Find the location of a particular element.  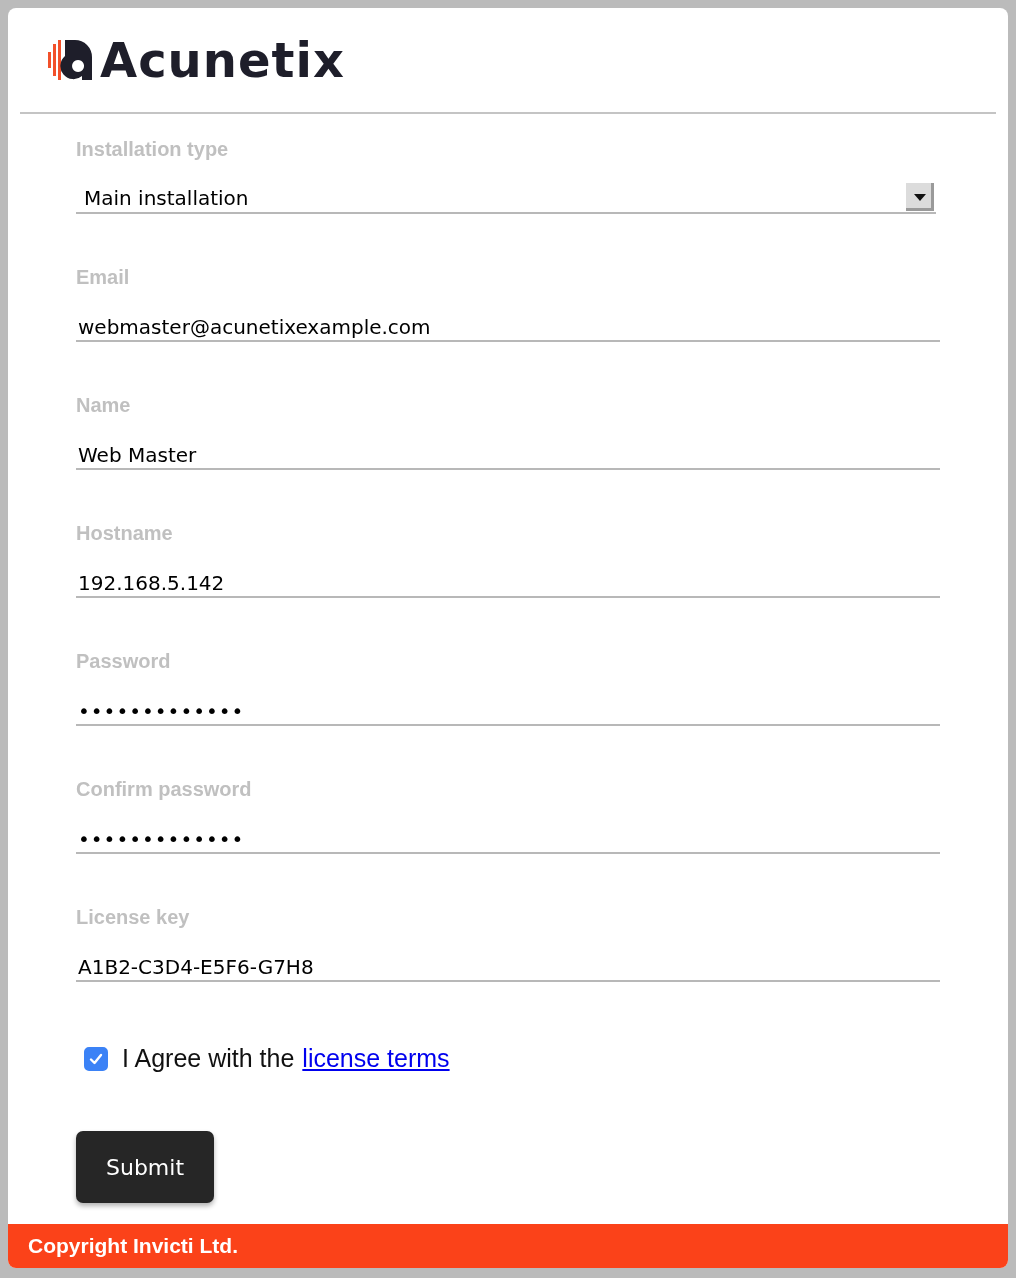

dropdown: Main installation is located at coordinates (506, 199).